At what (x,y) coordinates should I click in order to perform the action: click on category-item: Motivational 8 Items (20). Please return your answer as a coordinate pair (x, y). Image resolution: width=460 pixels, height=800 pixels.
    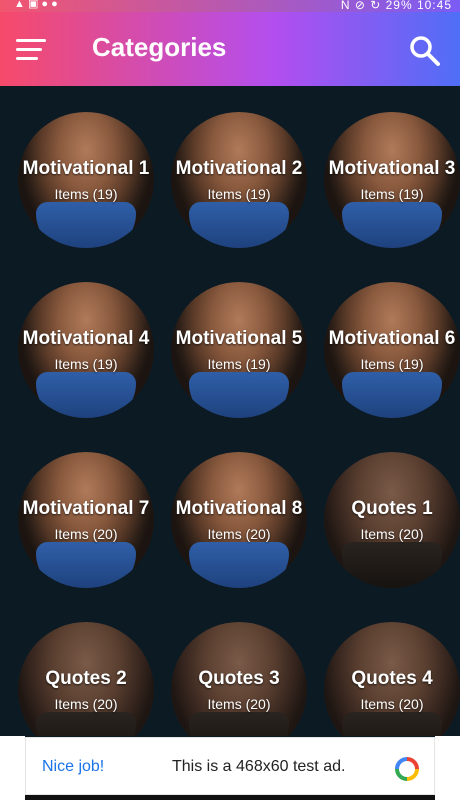
    Looking at the image, I should click on (239, 520).